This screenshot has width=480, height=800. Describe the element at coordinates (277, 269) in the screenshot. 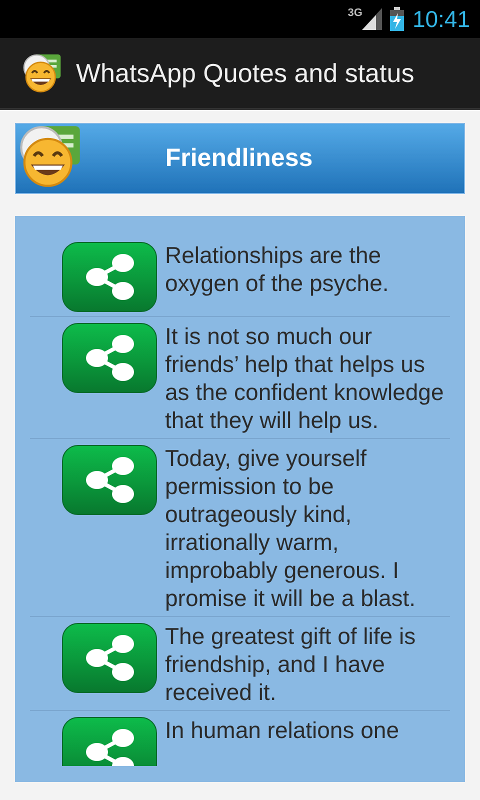

I see `quote-text: Relationships are the oxygen of the psyche.` at that location.